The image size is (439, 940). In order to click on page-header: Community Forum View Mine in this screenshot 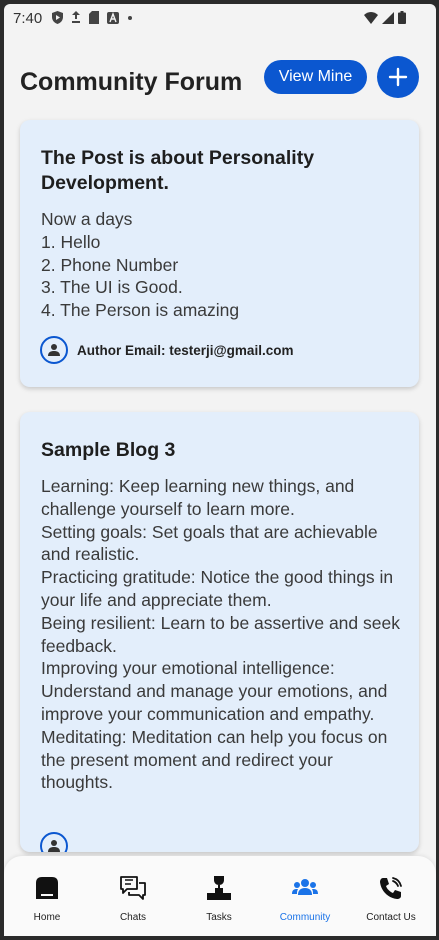, I will do `click(220, 82)`.